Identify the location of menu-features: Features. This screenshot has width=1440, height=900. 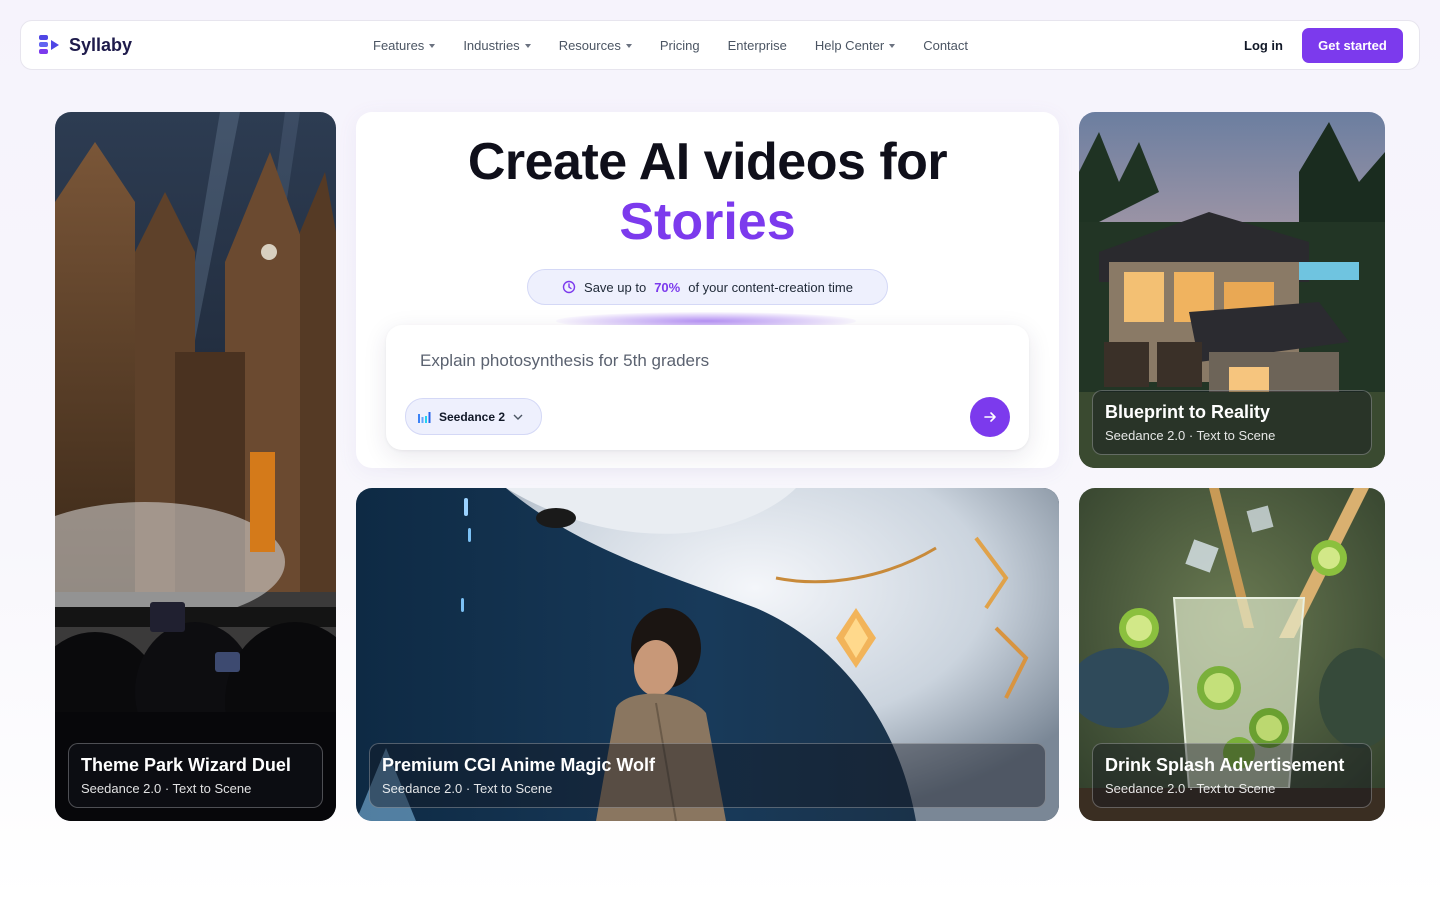
(404, 45).